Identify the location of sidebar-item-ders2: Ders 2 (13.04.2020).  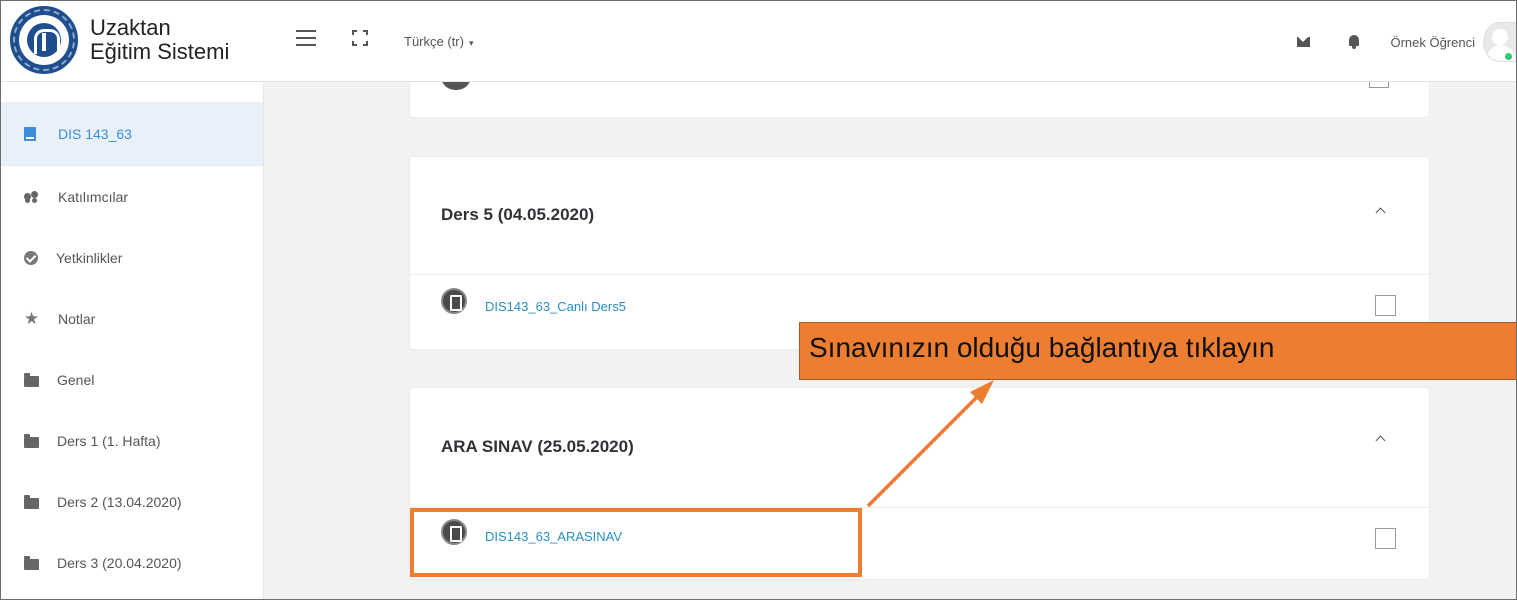
(131, 501).